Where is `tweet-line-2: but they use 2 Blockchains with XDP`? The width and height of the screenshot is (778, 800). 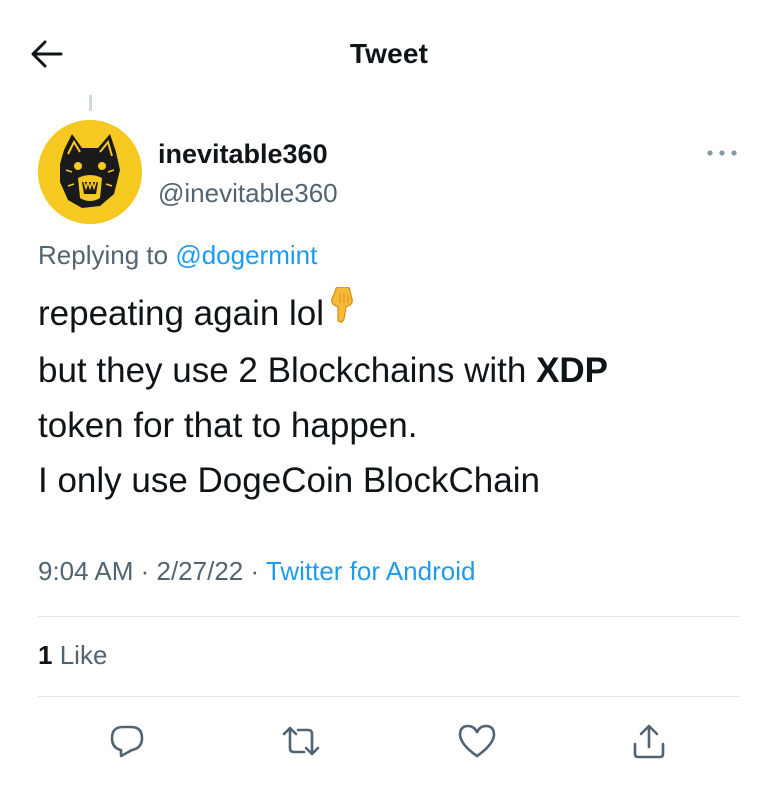
tweet-line-2: but they use 2 Blockchains with XDP is located at coordinates (393, 370).